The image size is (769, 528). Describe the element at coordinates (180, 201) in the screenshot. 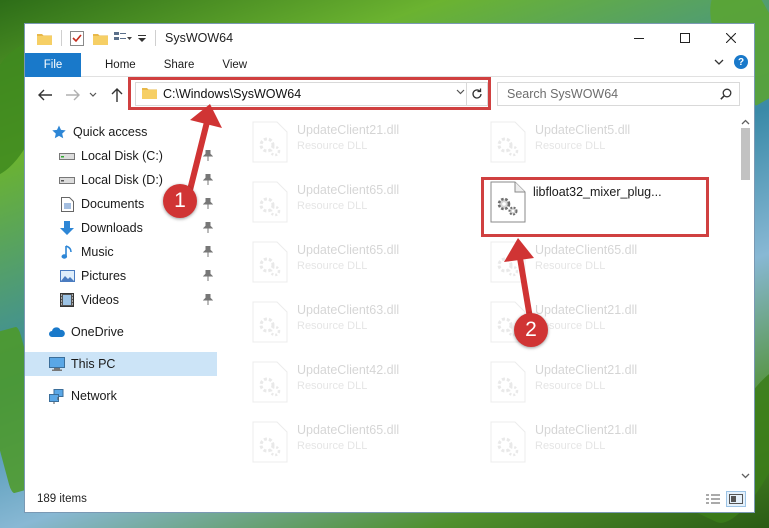

I see `callout-badge-1: 1` at that location.